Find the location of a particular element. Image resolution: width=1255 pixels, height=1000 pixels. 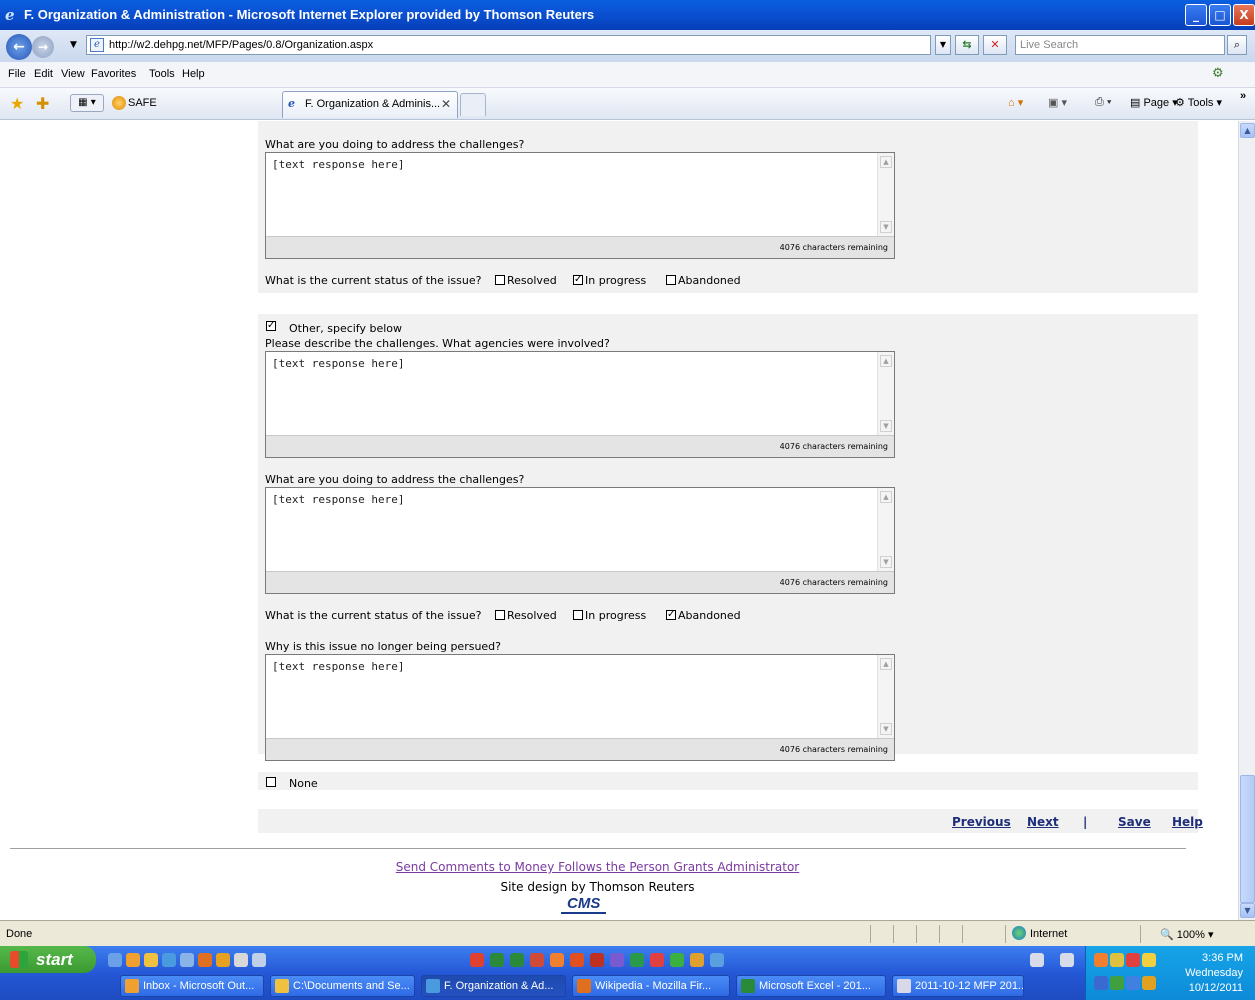

forward-button: → is located at coordinates (43, 47).